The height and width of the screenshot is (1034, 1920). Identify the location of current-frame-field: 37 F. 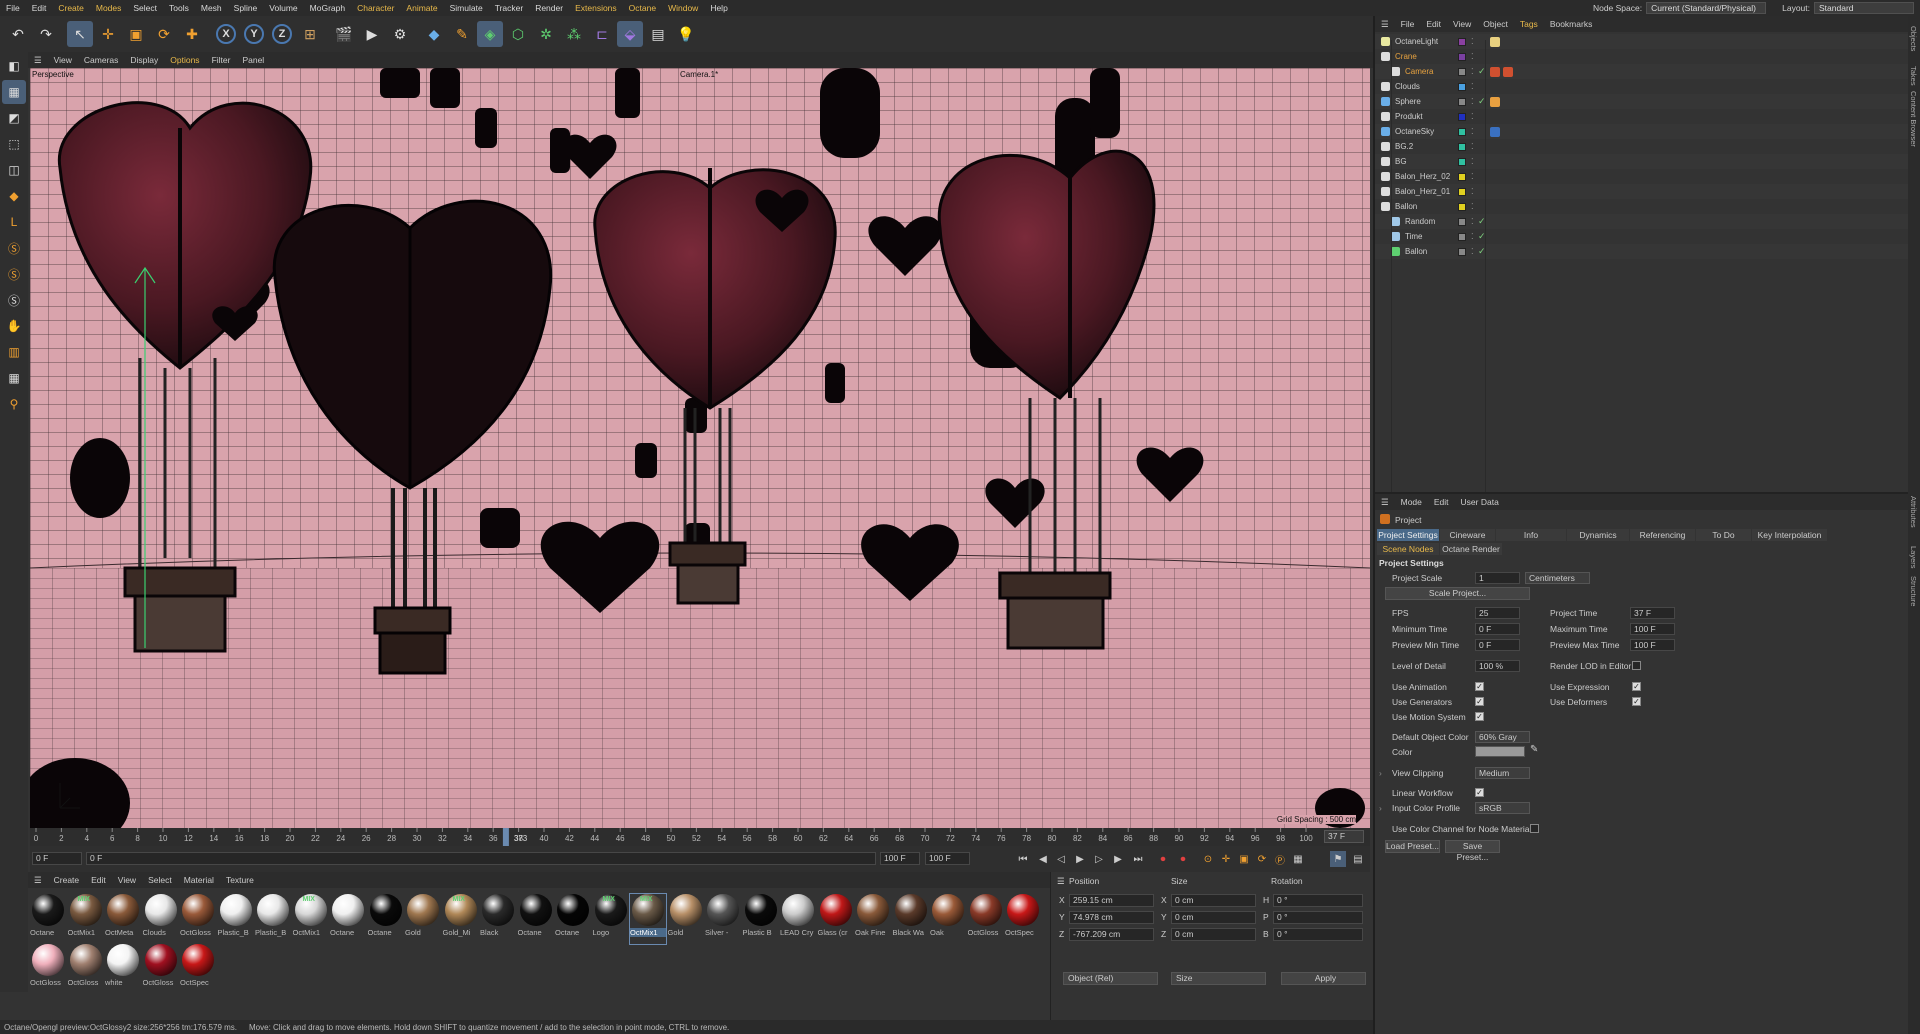
(1344, 836).